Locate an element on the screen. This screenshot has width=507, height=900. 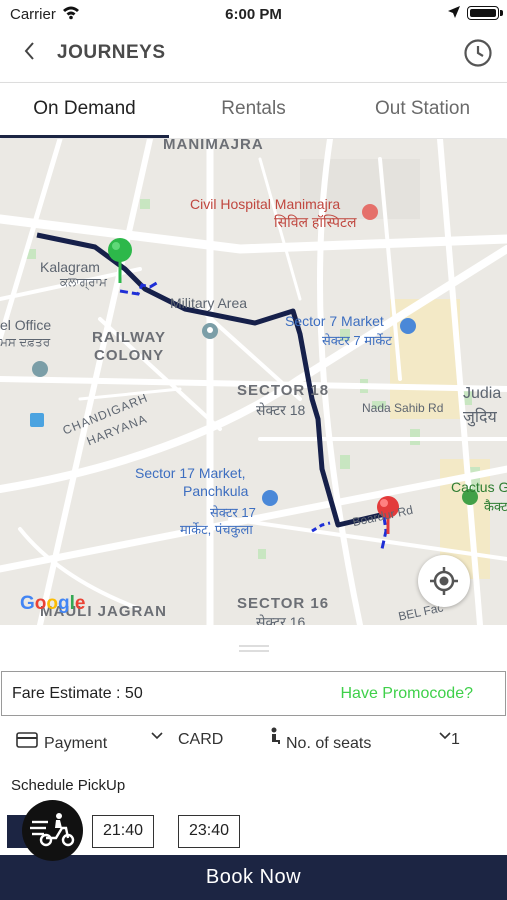
locate-me-button is located at coordinates (444, 581).